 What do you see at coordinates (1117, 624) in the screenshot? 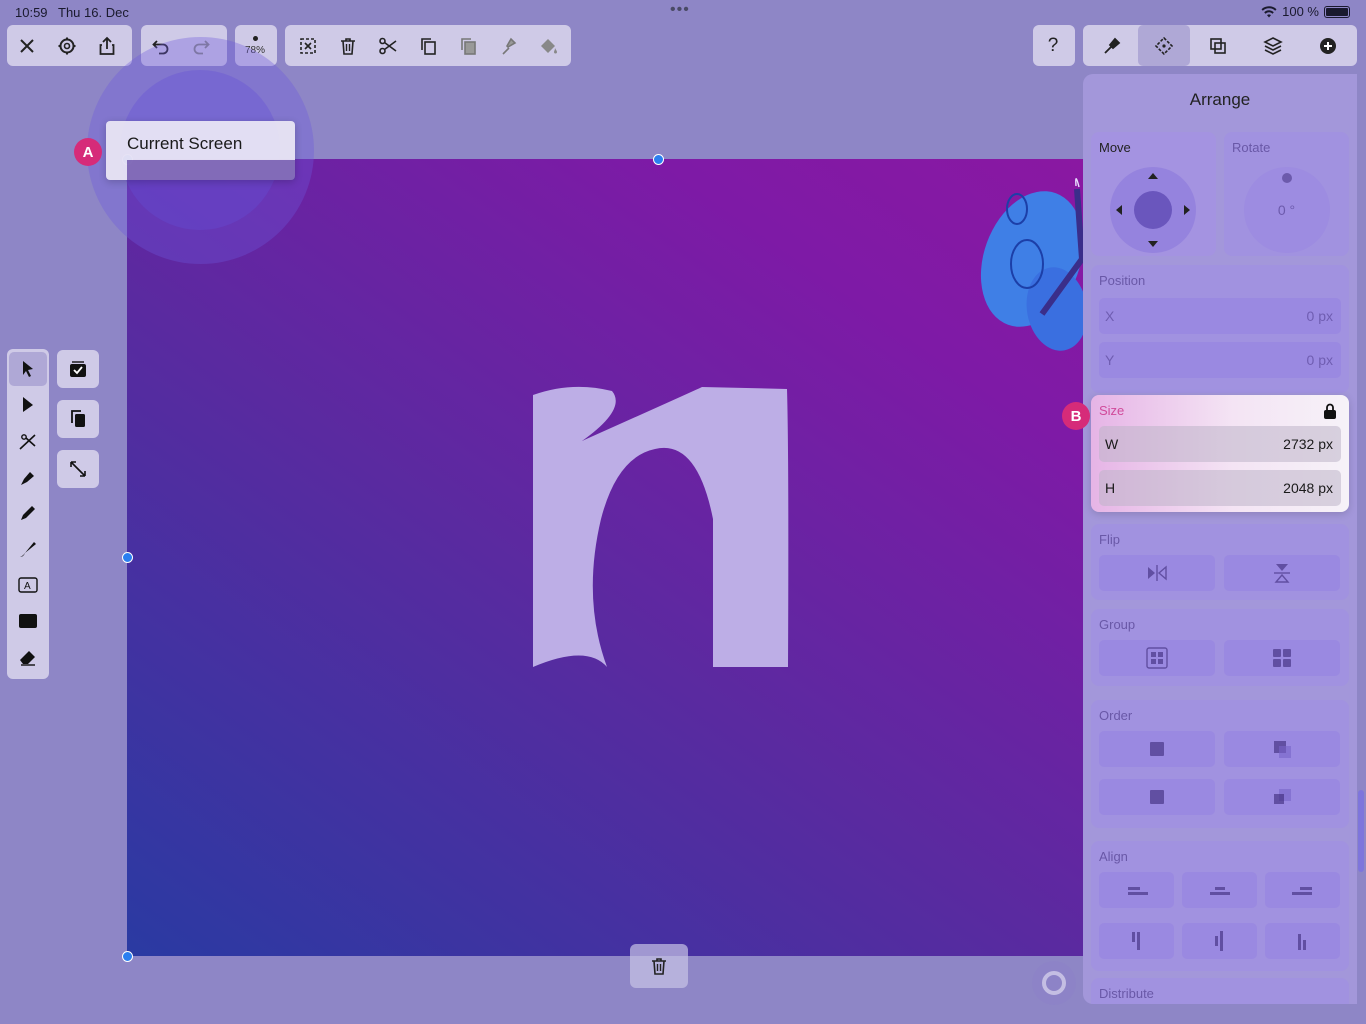
I see `group-label: Group` at bounding box center [1117, 624].